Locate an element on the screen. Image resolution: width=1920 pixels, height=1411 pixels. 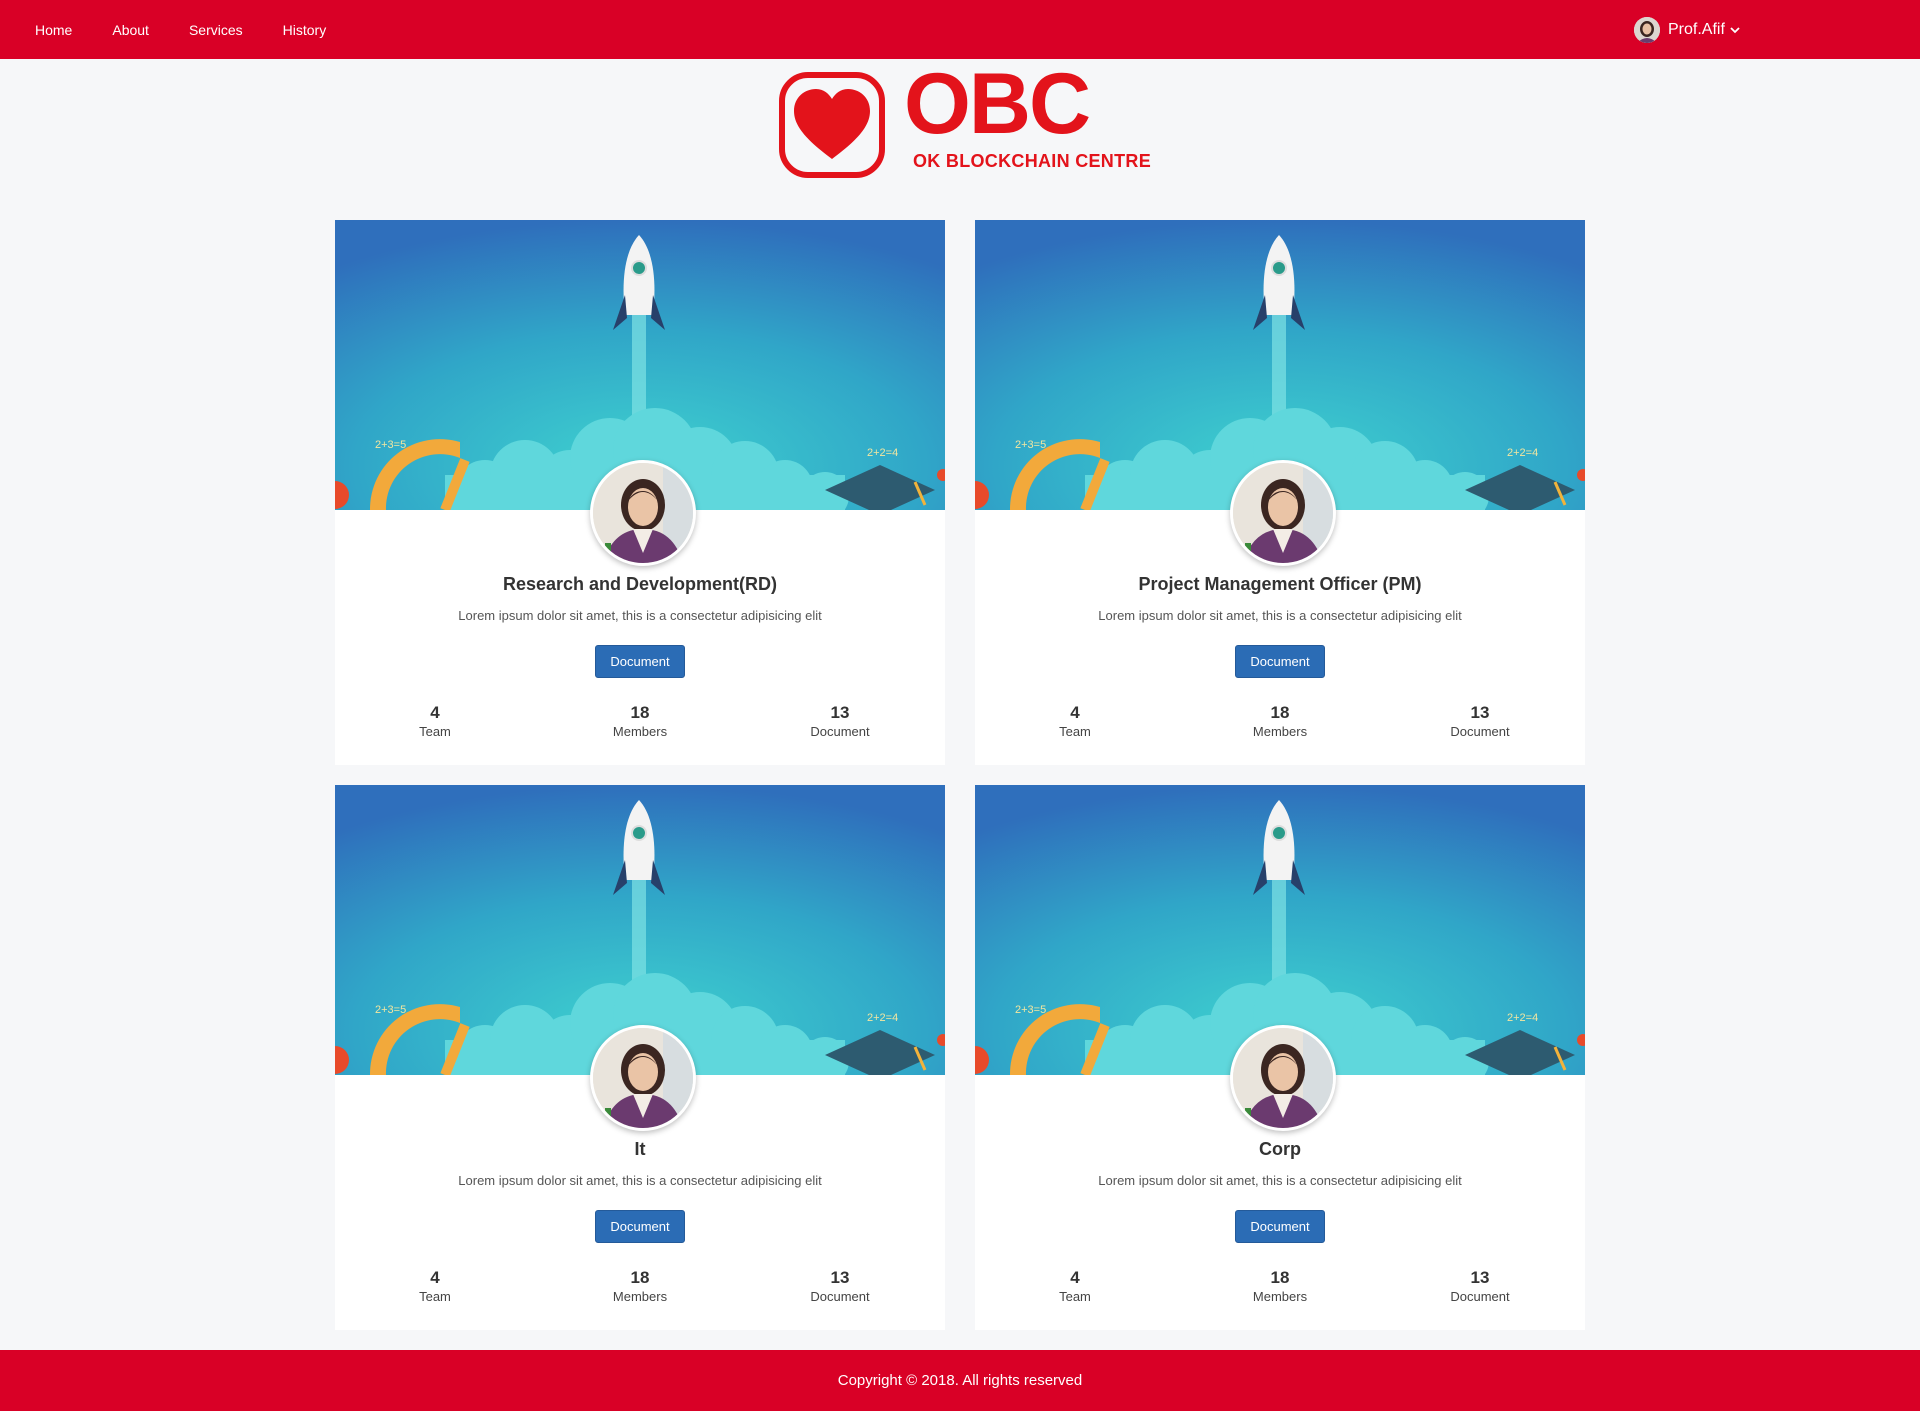
logo-wordmark: OBC is located at coordinates (997, 104).